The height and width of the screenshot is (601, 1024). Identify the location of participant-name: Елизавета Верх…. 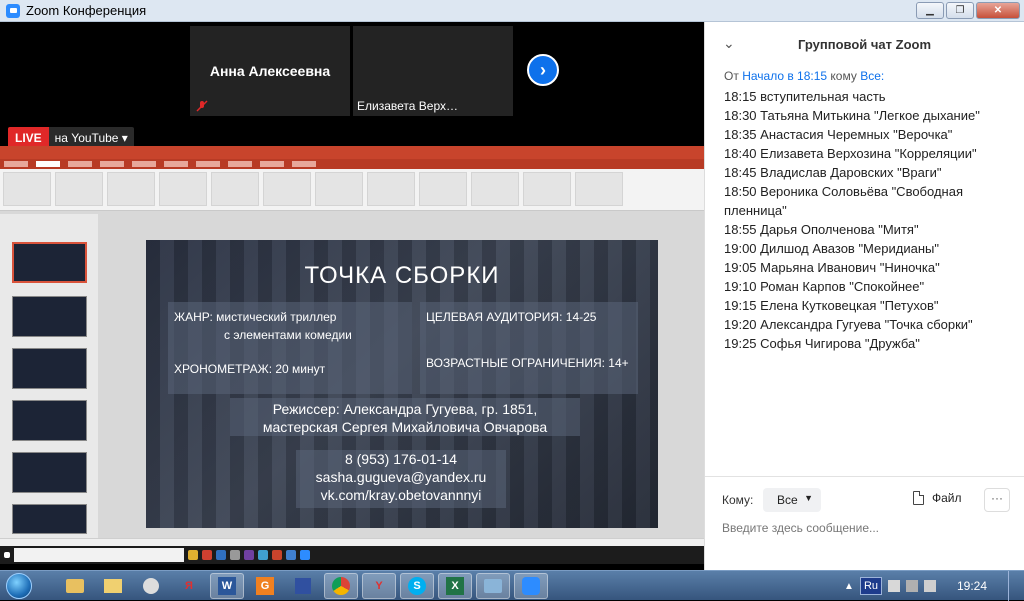
(407, 106).